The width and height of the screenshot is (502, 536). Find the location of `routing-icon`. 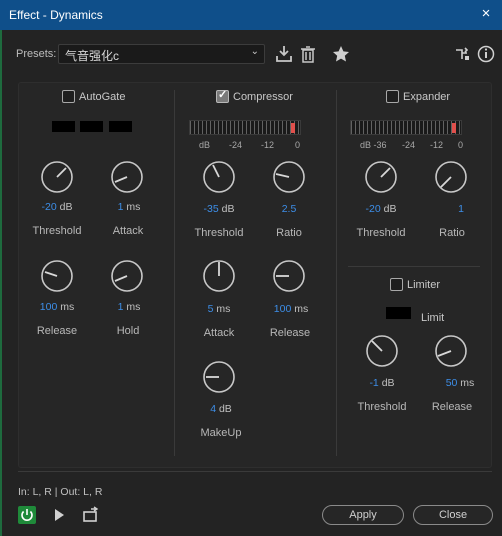

routing-icon is located at coordinates (462, 54).